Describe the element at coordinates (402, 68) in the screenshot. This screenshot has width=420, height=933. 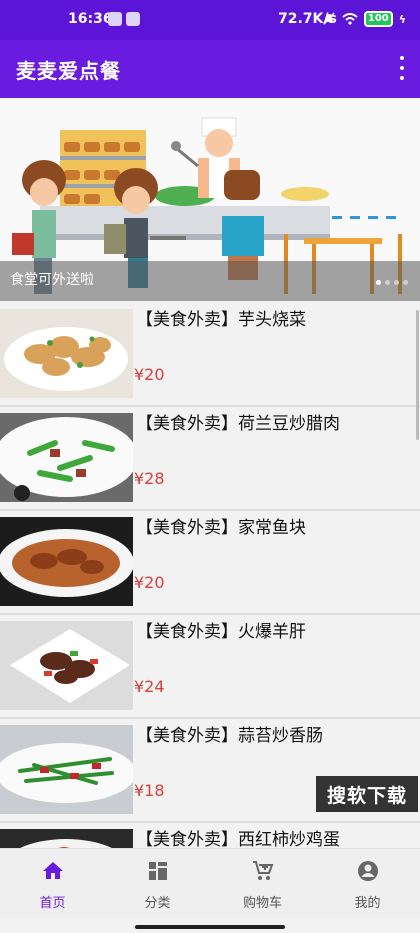
I see `more-vert-icon` at that location.